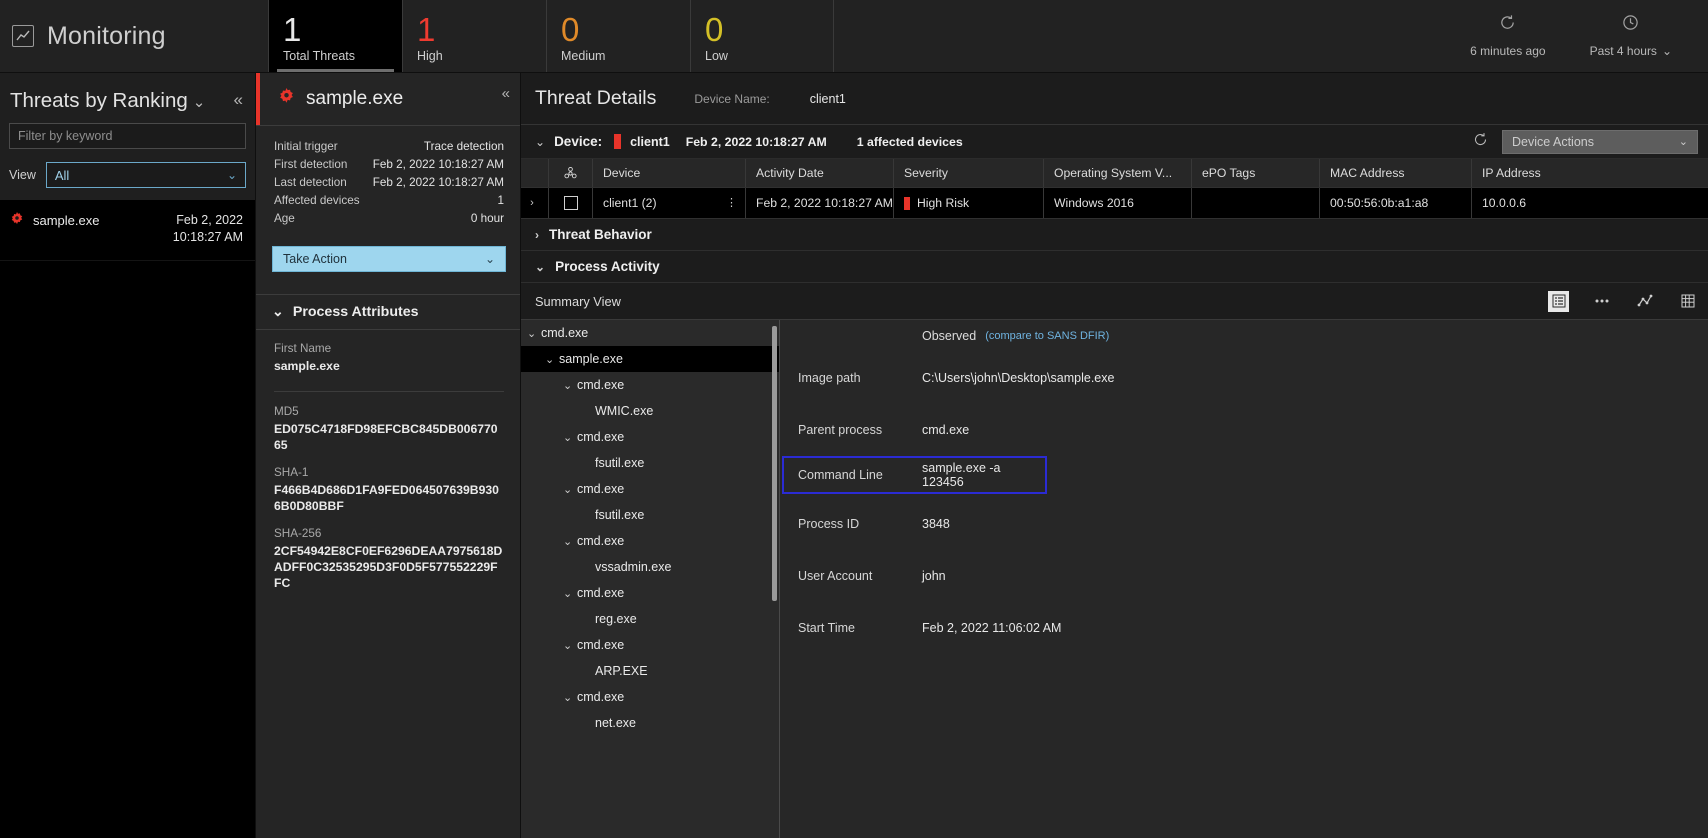 This screenshot has height=838, width=1708. What do you see at coordinates (1395, 173) in the screenshot?
I see `column-header-mac-address: MAC Address` at bounding box center [1395, 173].